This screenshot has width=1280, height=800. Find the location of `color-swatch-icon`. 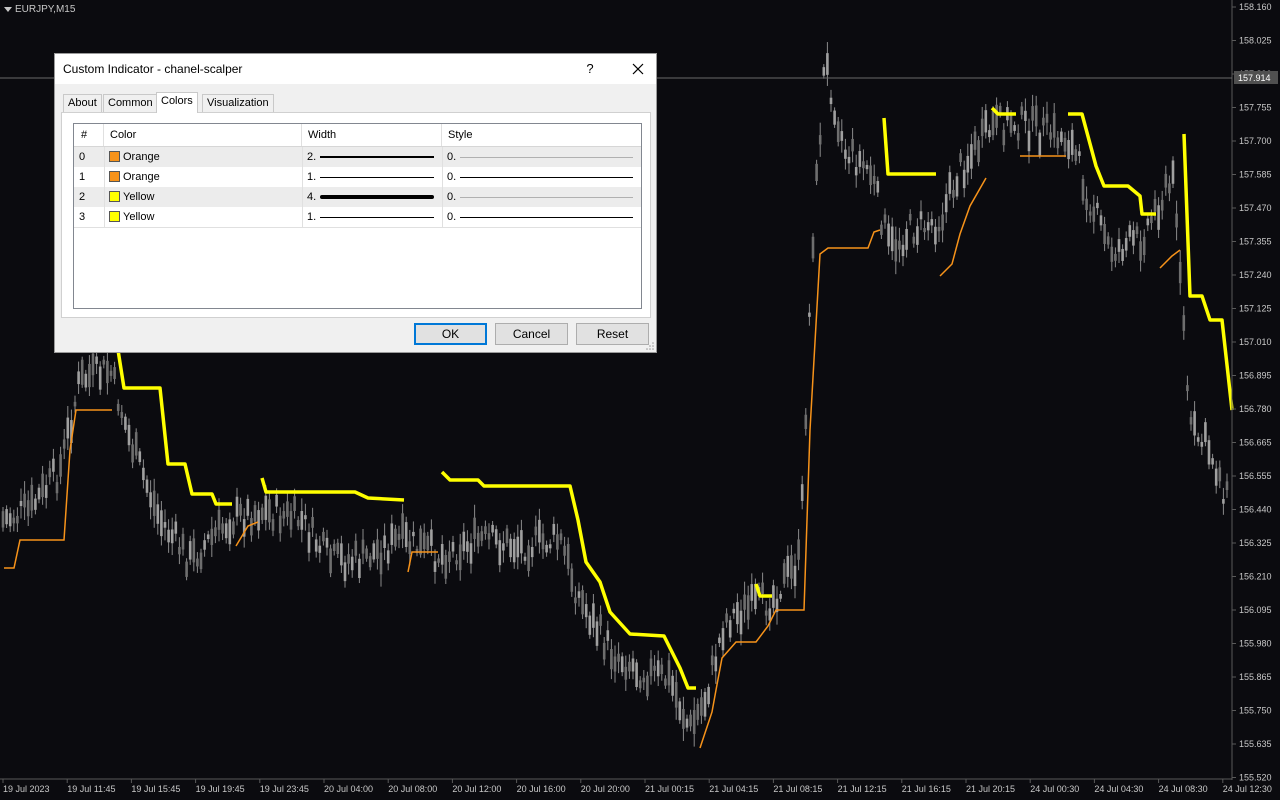

color-swatch-icon is located at coordinates (114, 176).